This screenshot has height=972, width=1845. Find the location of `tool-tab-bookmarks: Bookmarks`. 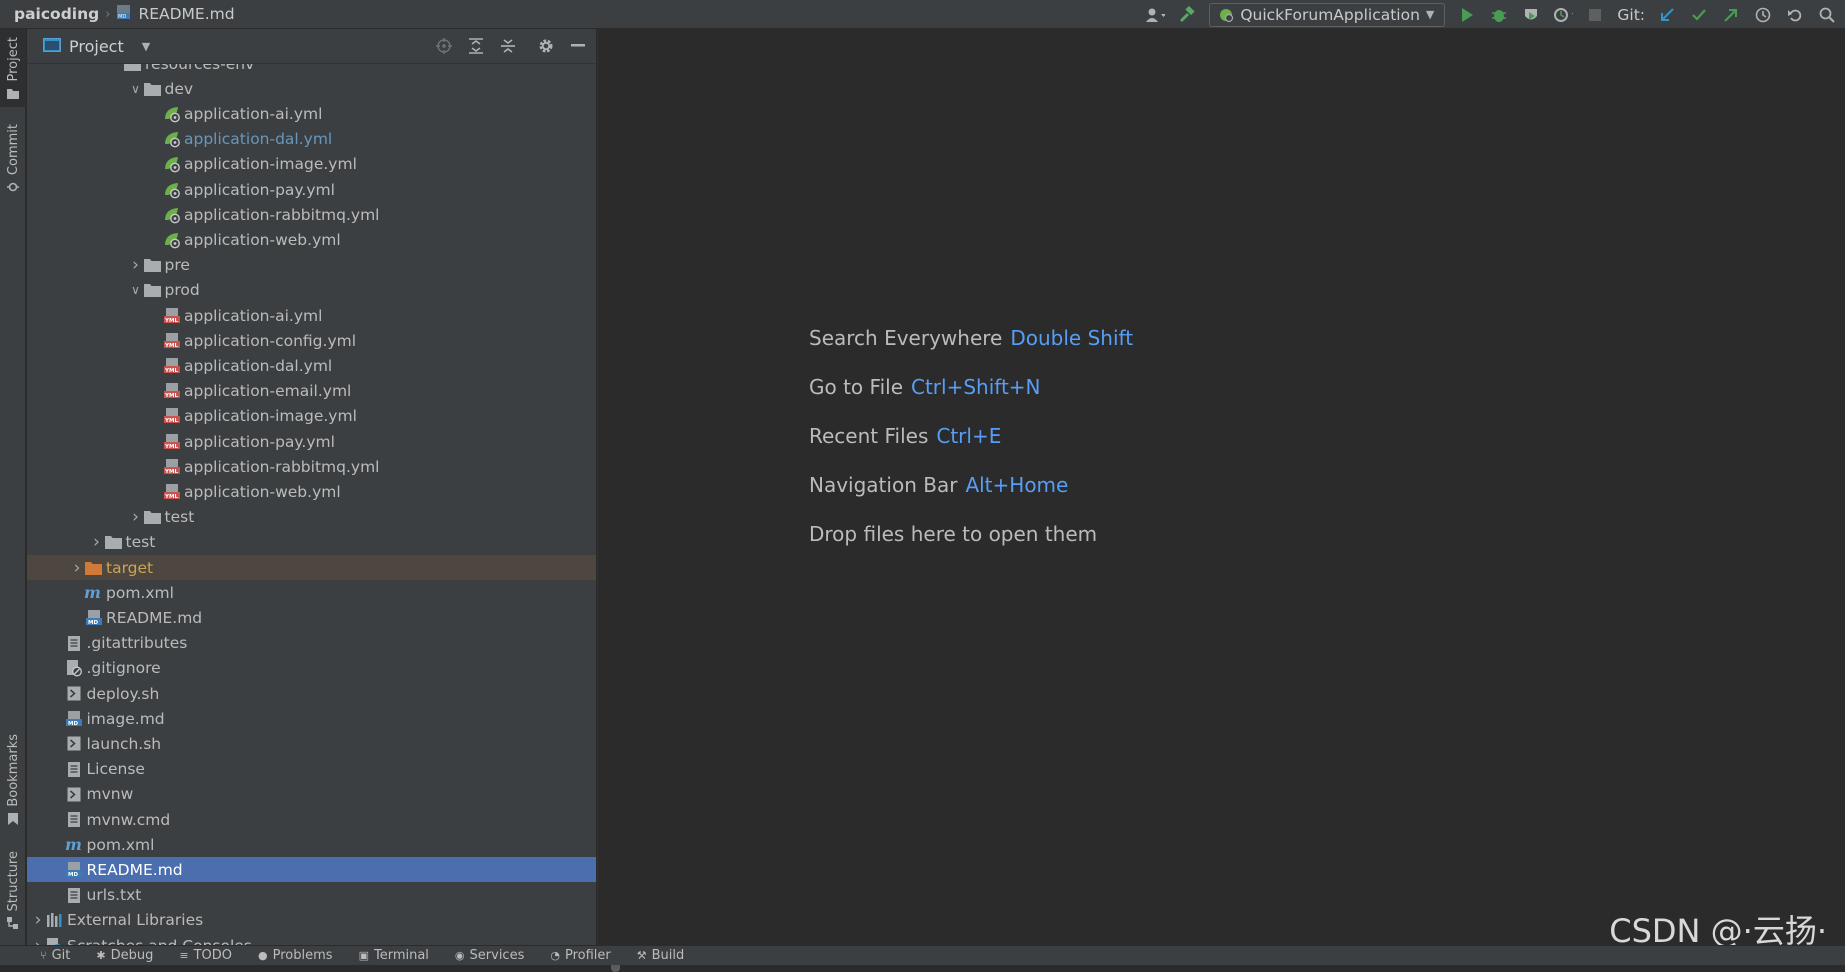

tool-tab-bookmarks: Bookmarks is located at coordinates (13, 784).